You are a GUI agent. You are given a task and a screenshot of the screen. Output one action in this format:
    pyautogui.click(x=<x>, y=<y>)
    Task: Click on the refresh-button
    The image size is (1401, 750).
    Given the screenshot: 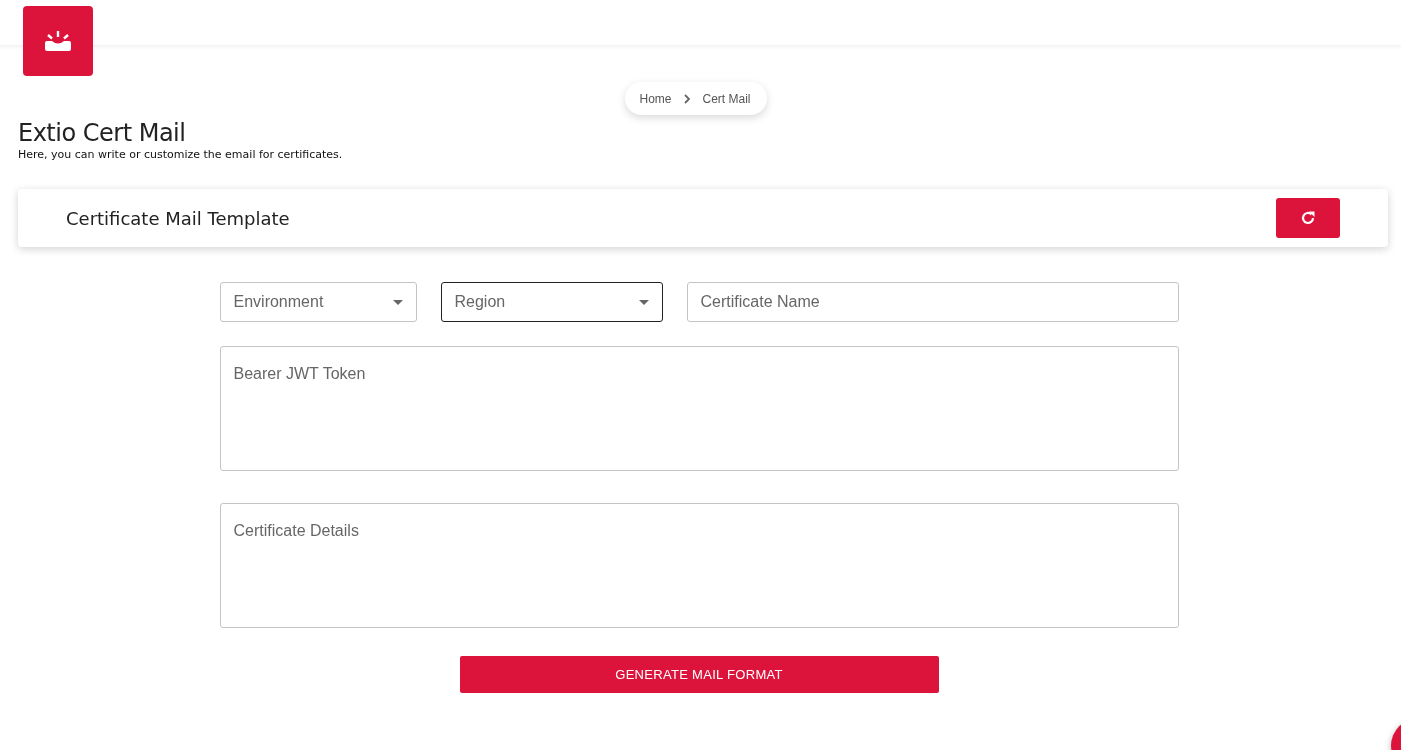 What is the action you would take?
    pyautogui.click(x=1308, y=218)
    